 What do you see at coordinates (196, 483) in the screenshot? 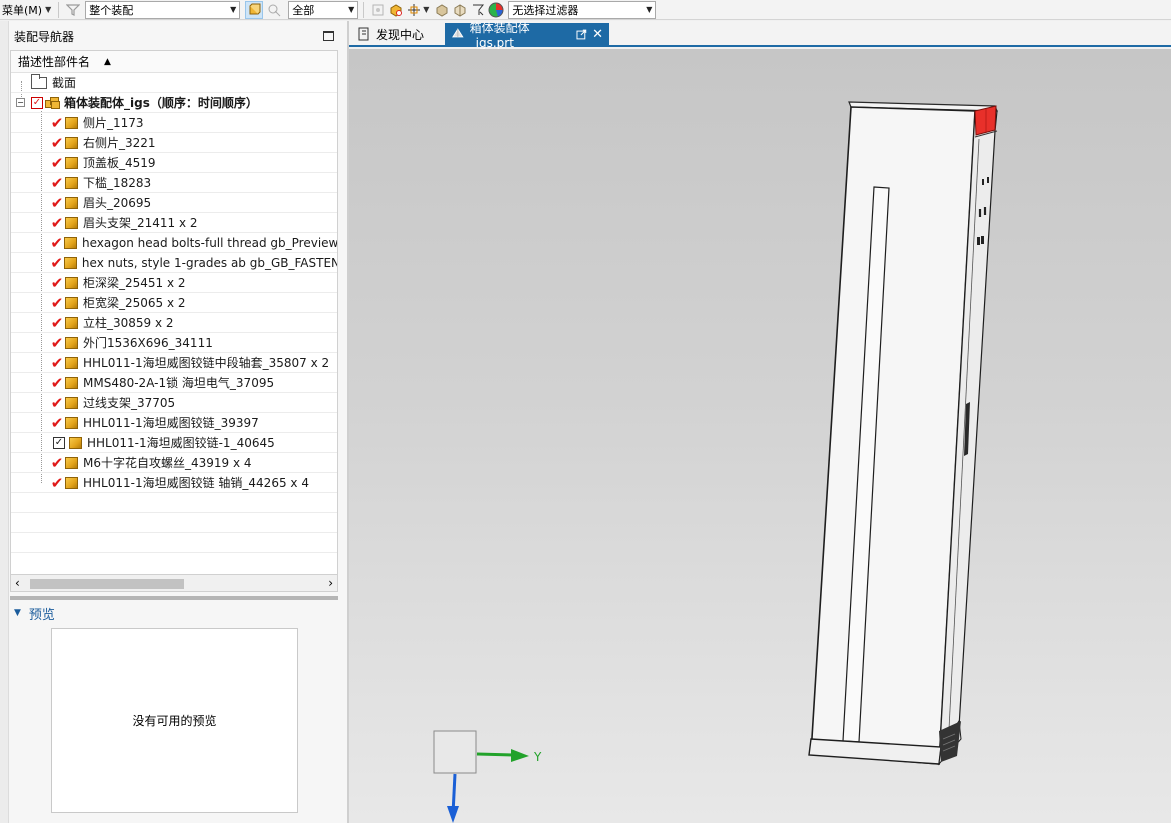
I see `tree-row-label: HHL011-1海坦威图铰链 轴销_44265 x 4` at bounding box center [196, 483].